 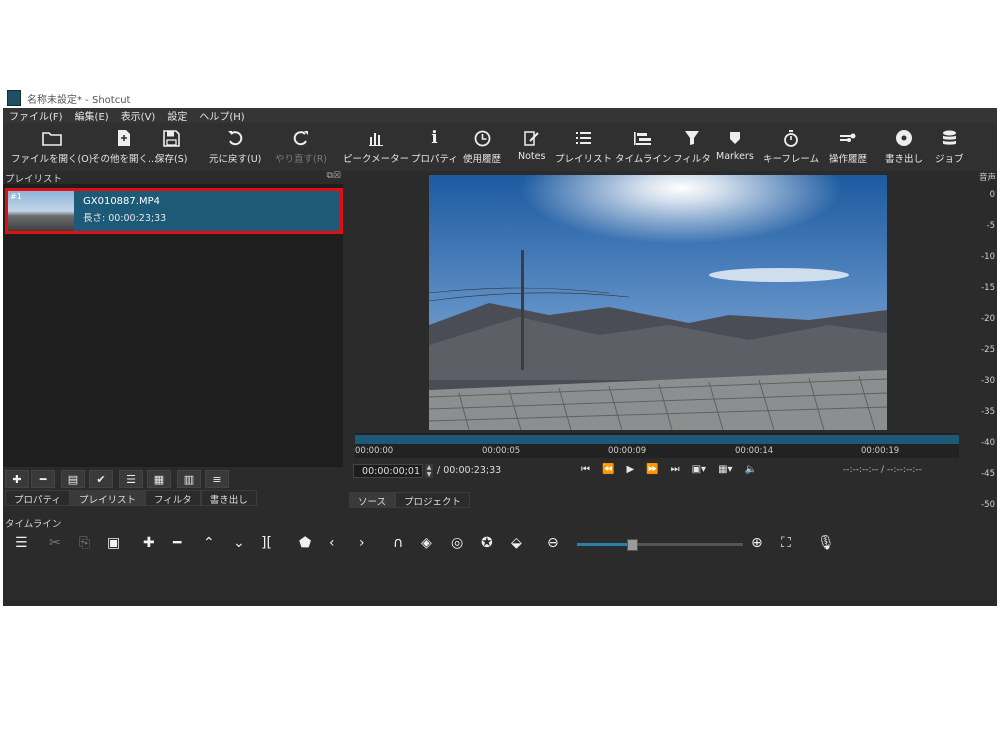 I want to click on ripple-all-icon: ✪, so click(x=487, y=543).